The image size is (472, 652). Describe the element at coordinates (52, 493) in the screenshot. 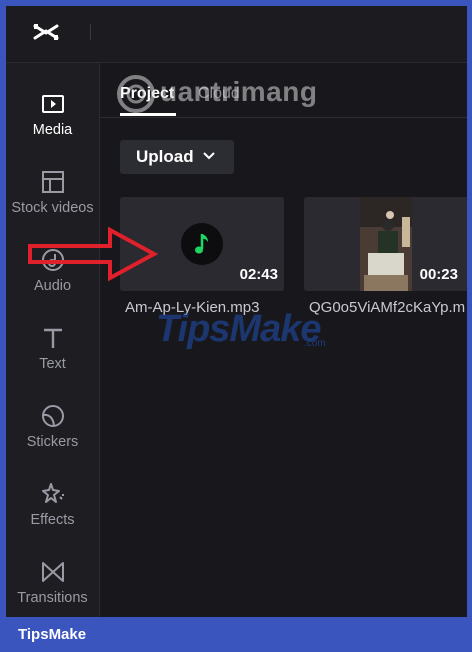

I see `effects-icon` at that location.